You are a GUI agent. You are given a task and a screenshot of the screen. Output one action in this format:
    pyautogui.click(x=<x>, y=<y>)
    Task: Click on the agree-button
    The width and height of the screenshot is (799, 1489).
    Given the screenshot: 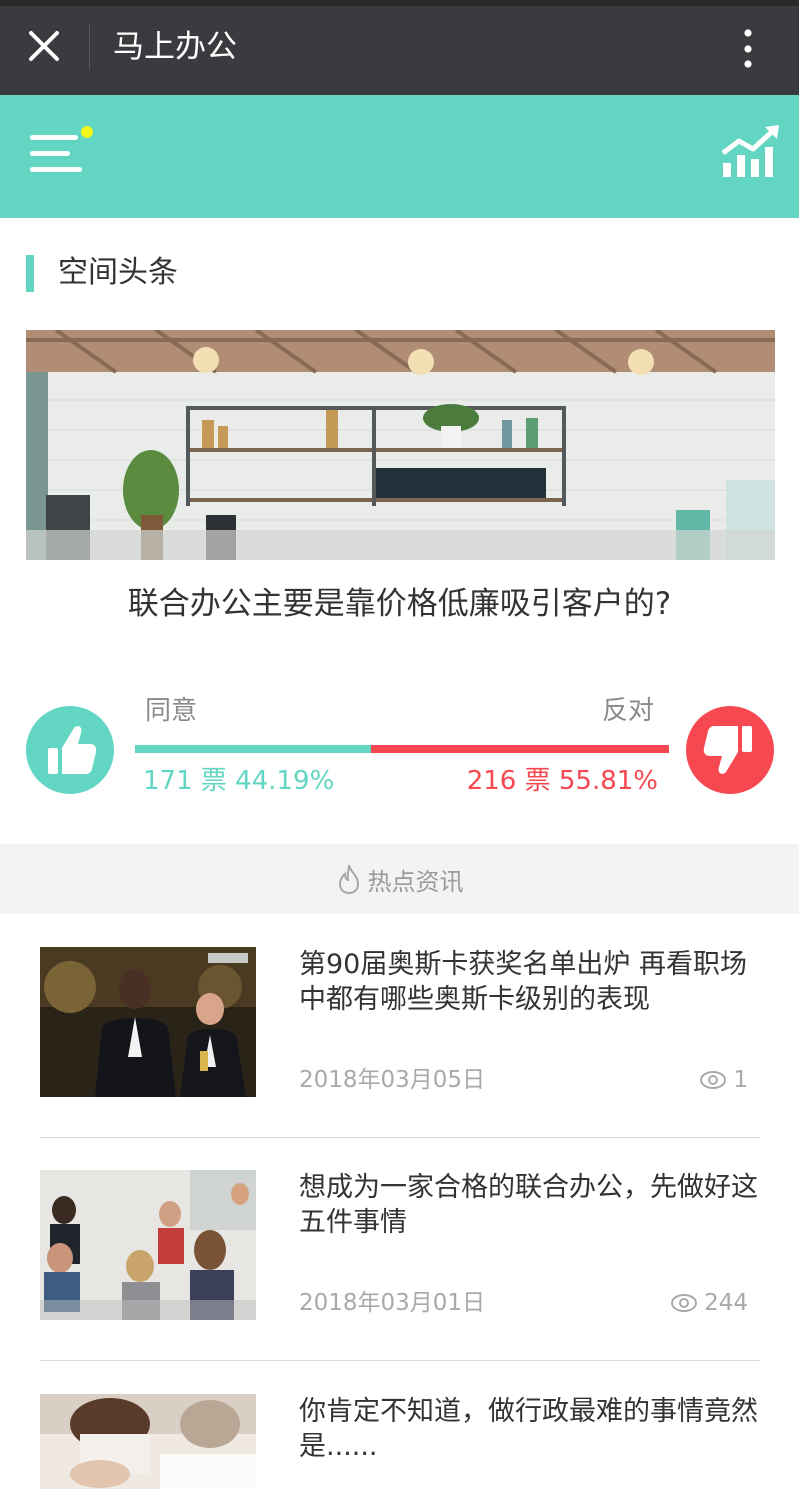 What is the action you would take?
    pyautogui.click(x=70, y=750)
    